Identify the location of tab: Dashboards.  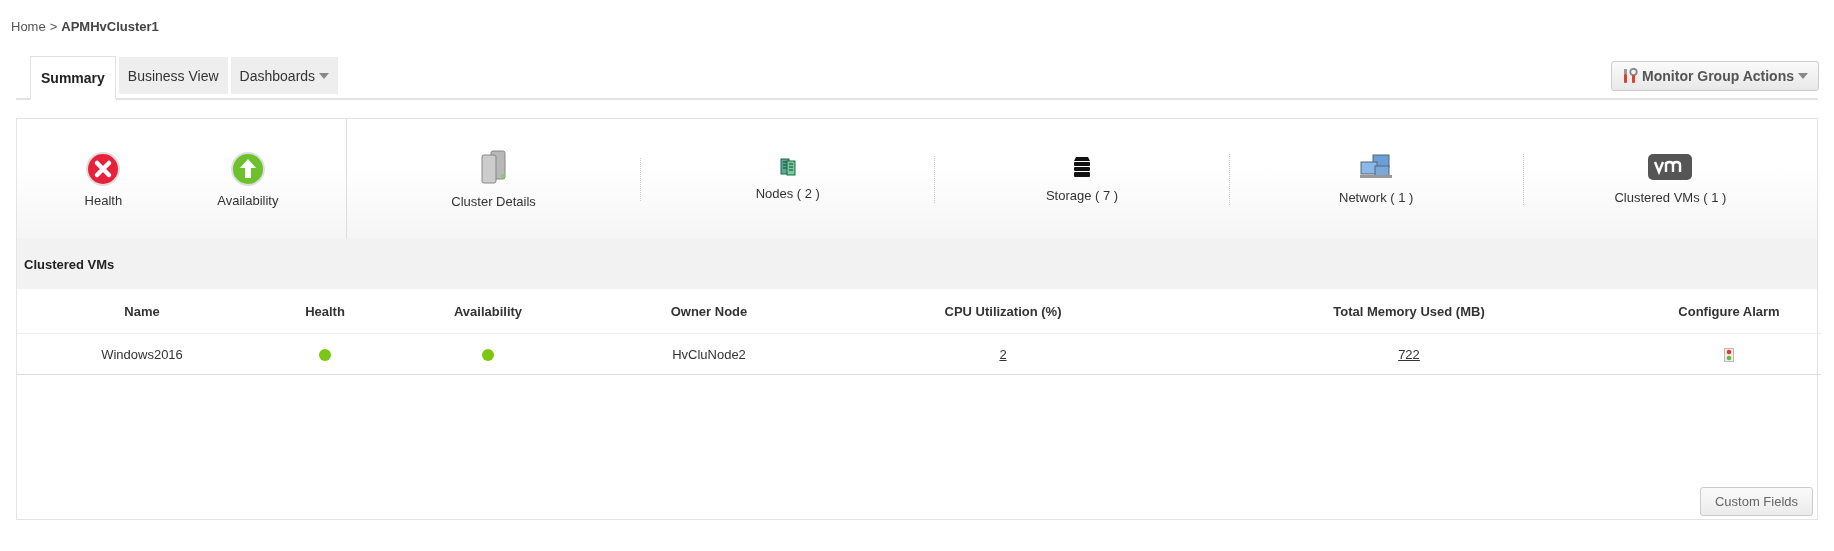
(284, 75).